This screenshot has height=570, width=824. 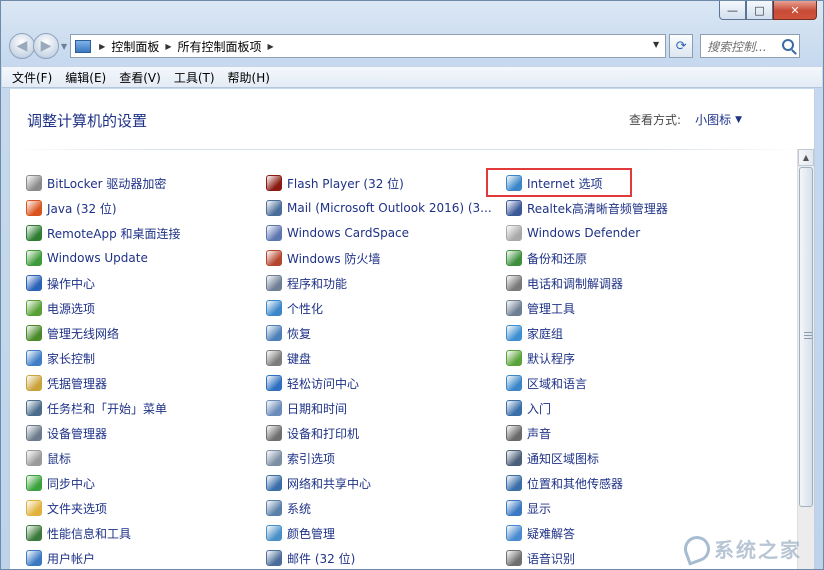 I want to click on address-bar: ▶ 控制面板 ▶ 所有控制面板项 ▶ ▼, so click(x=368, y=46).